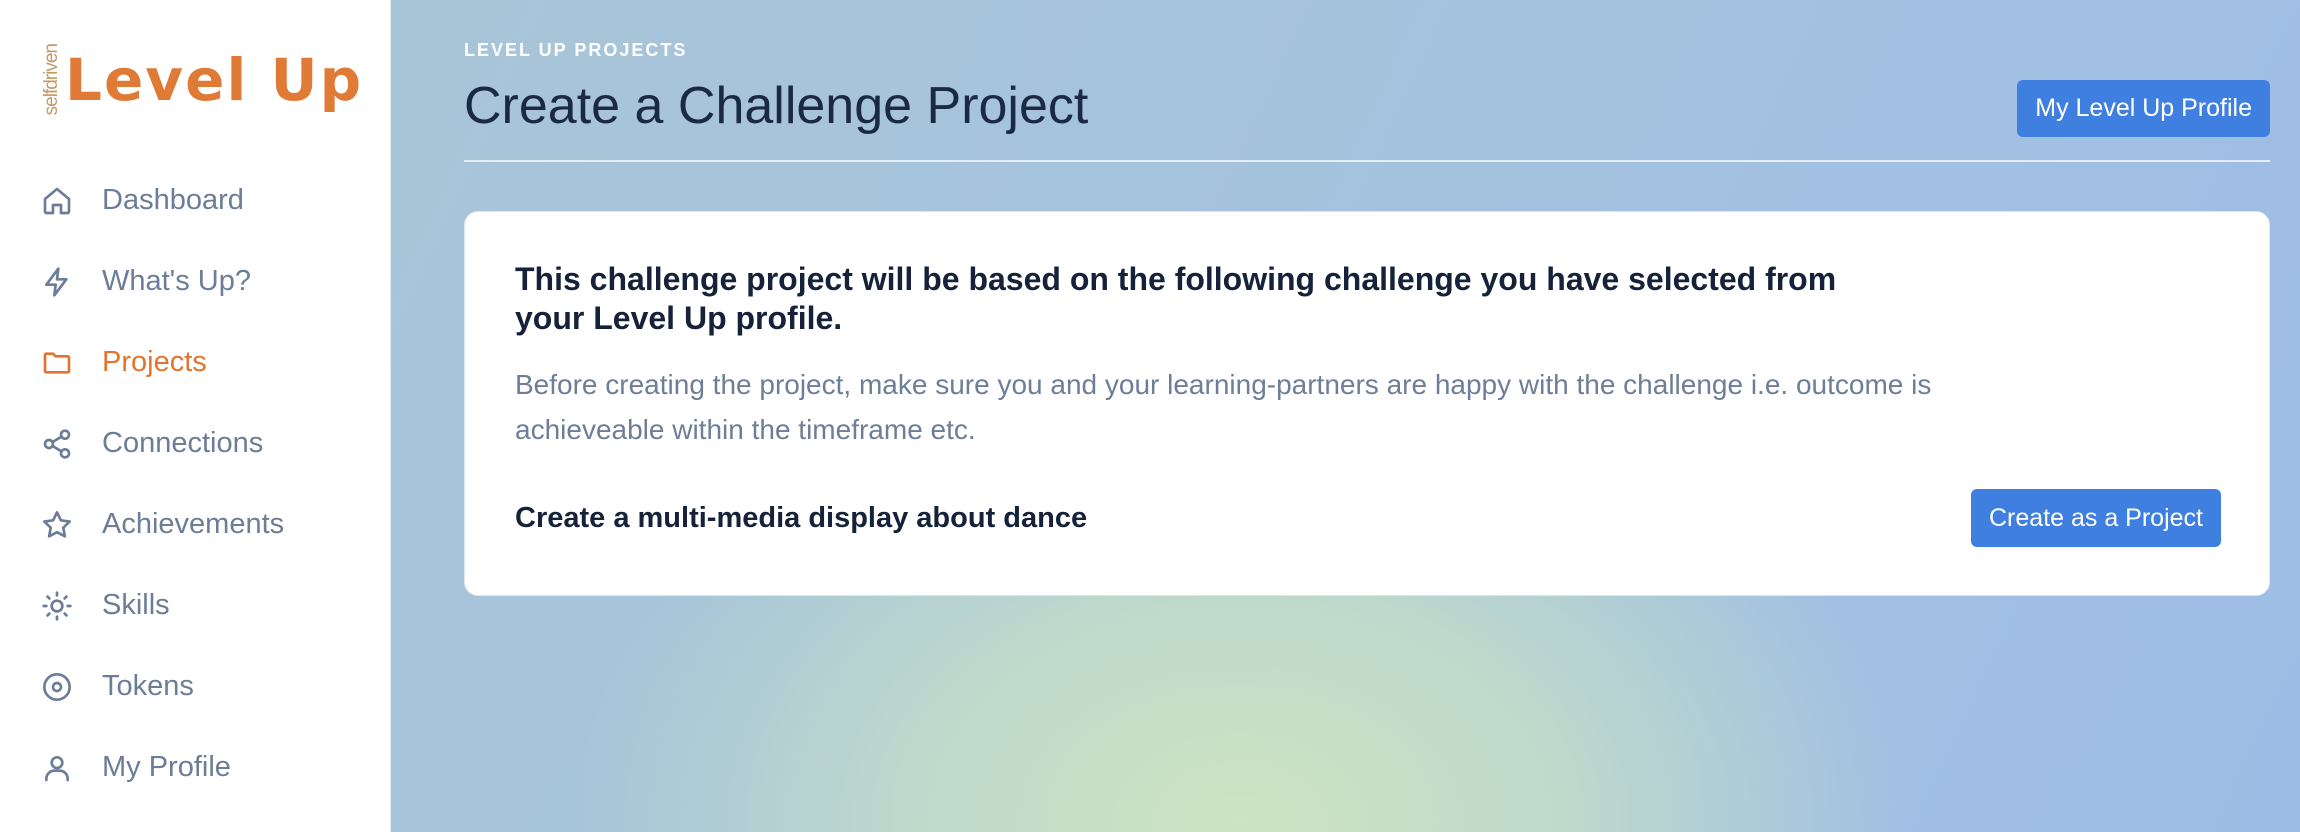  Describe the element at coordinates (1367, 161) in the screenshot. I see `header-divider` at that location.